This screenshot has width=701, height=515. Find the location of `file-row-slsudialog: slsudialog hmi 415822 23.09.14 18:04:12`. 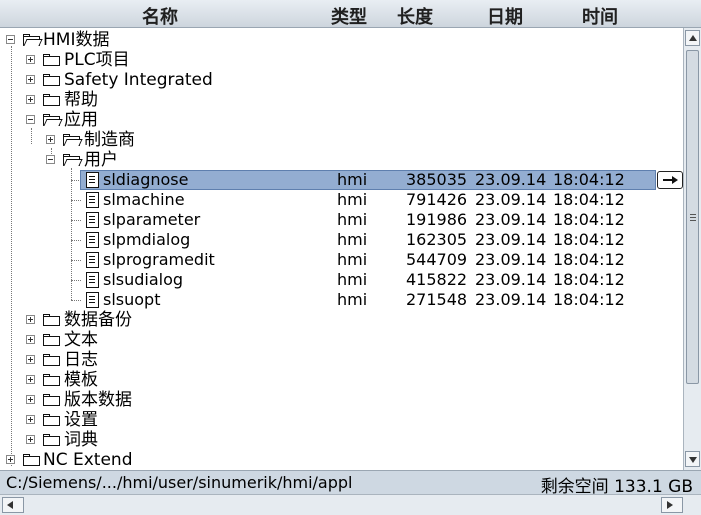

file-row-slsudialog: slsudialog hmi 415822 23.09.14 18:04:12 is located at coordinates (341, 280).